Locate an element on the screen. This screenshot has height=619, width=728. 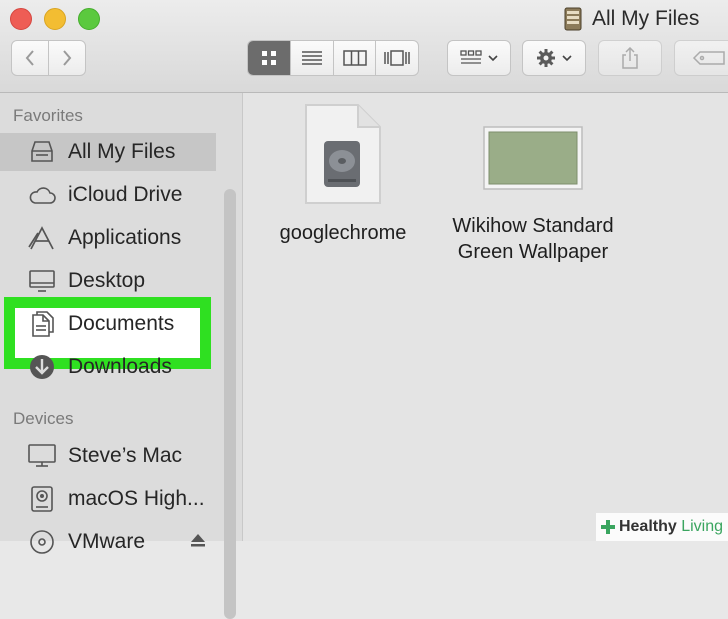
cloud-icon is located at coordinates (42, 195).